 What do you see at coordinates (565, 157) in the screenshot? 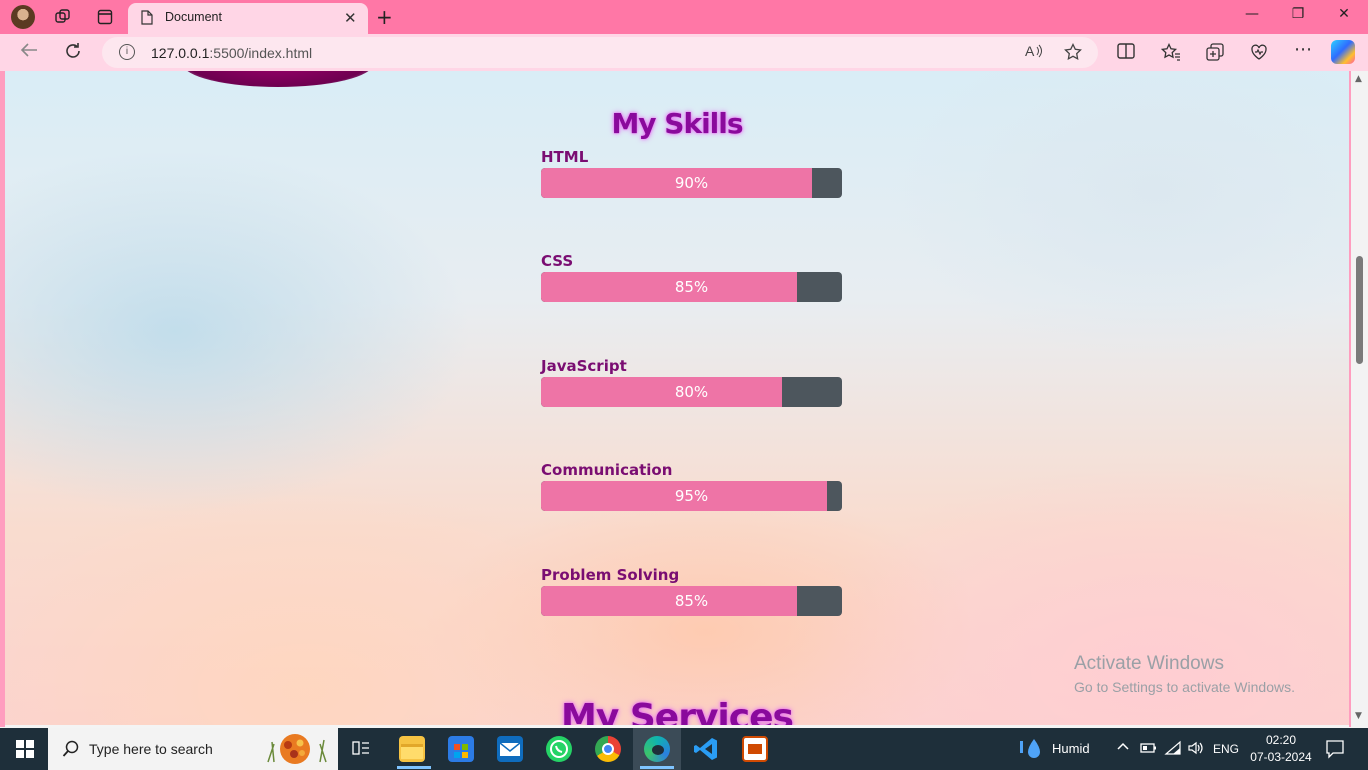
I see `skill-name: HTML` at bounding box center [565, 157].